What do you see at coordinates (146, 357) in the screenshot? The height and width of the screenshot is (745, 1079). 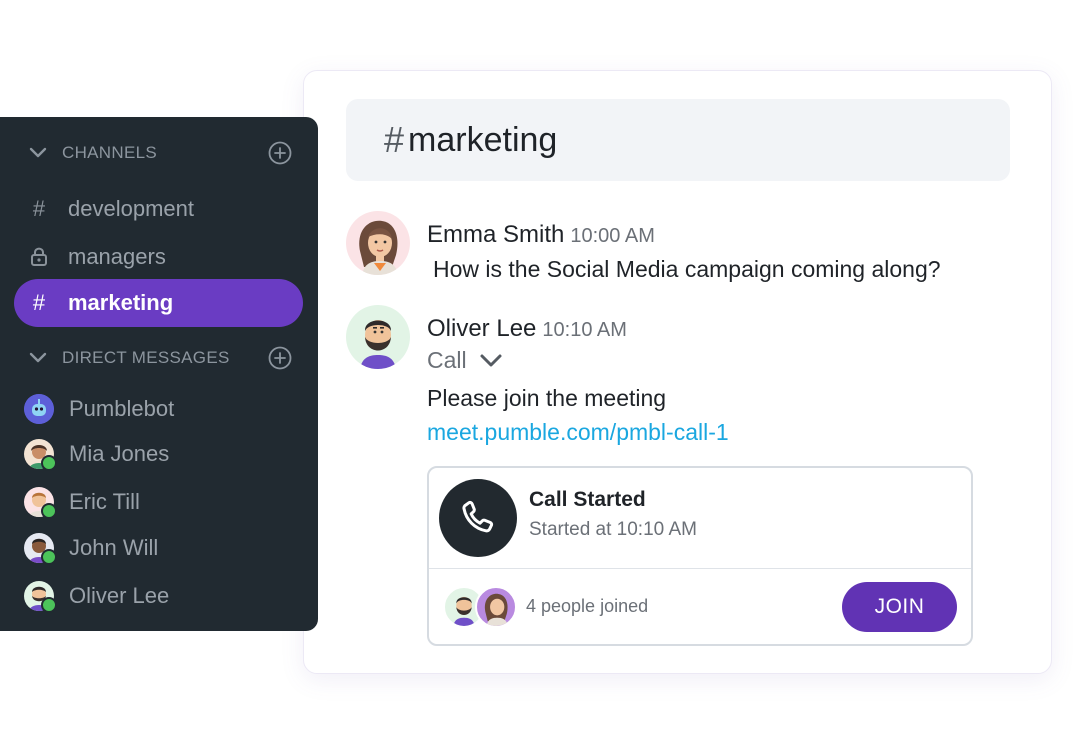 I see `direct-messages-label: DIRECT MESSAGES` at bounding box center [146, 357].